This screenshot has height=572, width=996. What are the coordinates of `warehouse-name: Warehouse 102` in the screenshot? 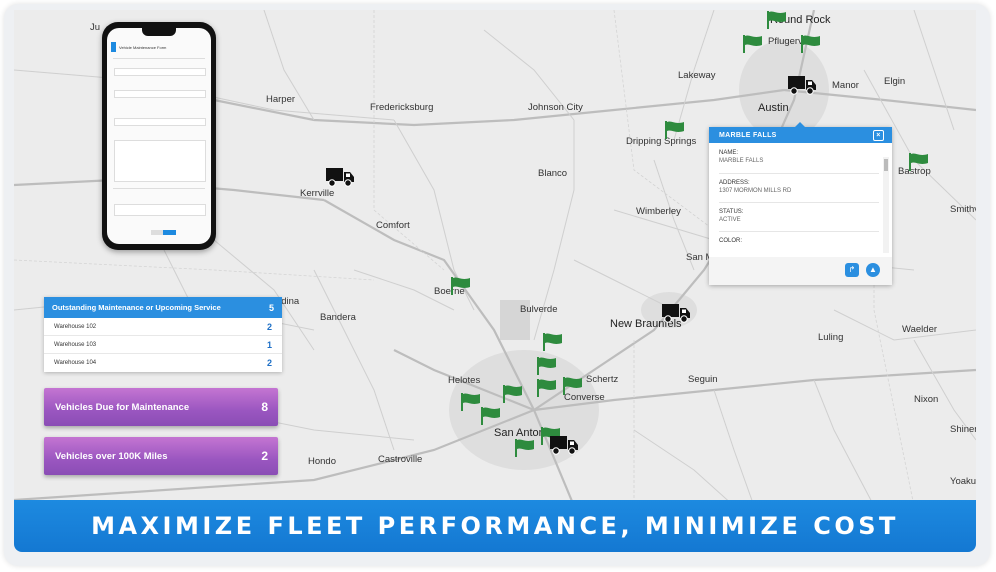 It's located at (75, 326).